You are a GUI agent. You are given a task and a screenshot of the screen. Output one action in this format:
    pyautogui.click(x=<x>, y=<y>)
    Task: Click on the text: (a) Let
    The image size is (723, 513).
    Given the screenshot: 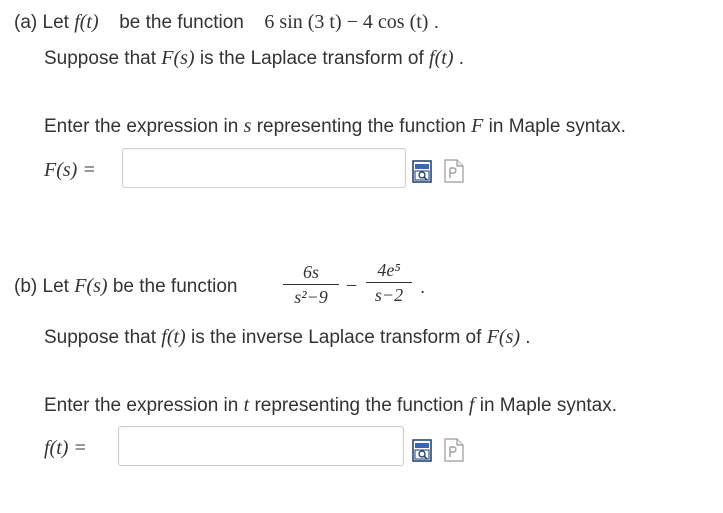 What is the action you would take?
    pyautogui.click(x=41, y=22)
    